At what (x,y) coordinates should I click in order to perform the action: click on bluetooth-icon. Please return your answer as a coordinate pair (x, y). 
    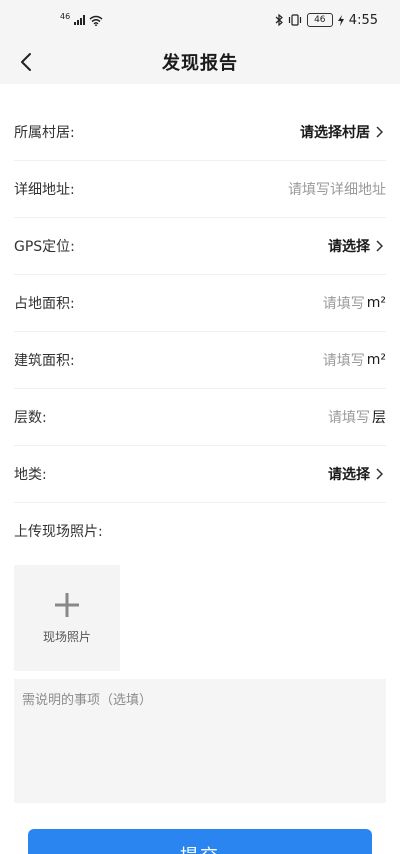
    Looking at the image, I should click on (279, 20).